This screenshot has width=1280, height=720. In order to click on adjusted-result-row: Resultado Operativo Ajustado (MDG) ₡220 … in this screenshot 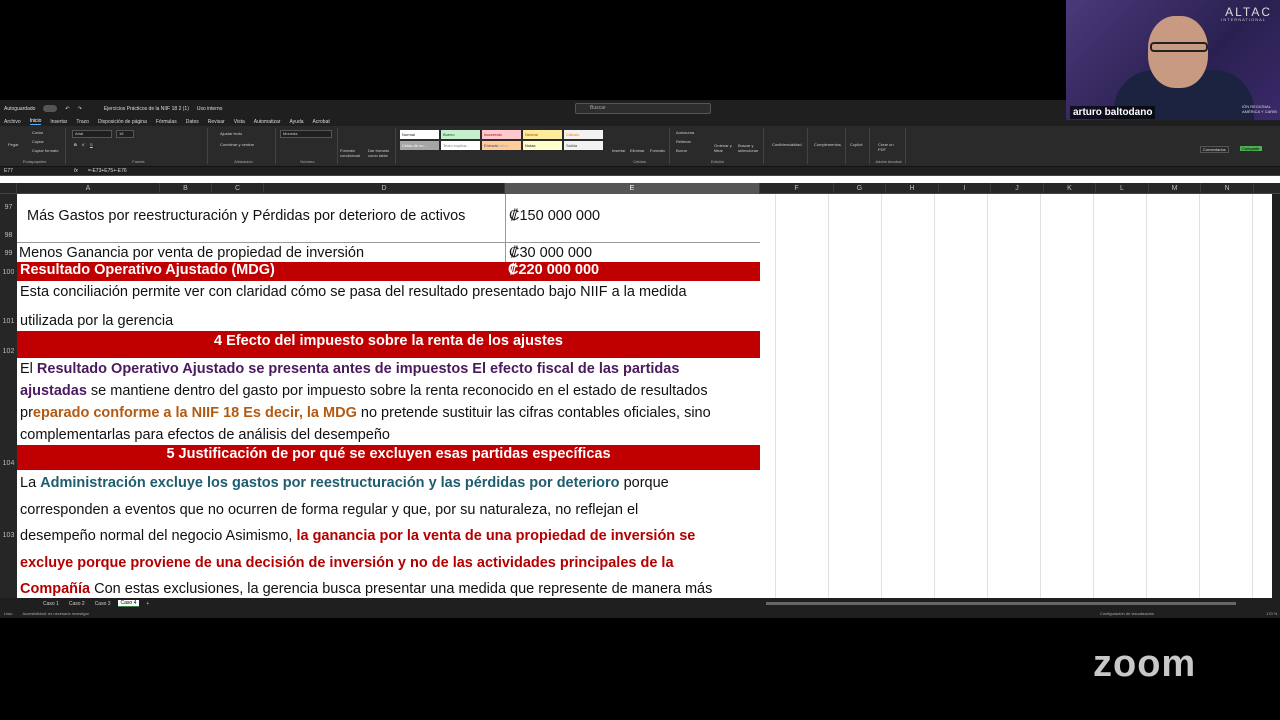, I will do `click(388, 271)`.